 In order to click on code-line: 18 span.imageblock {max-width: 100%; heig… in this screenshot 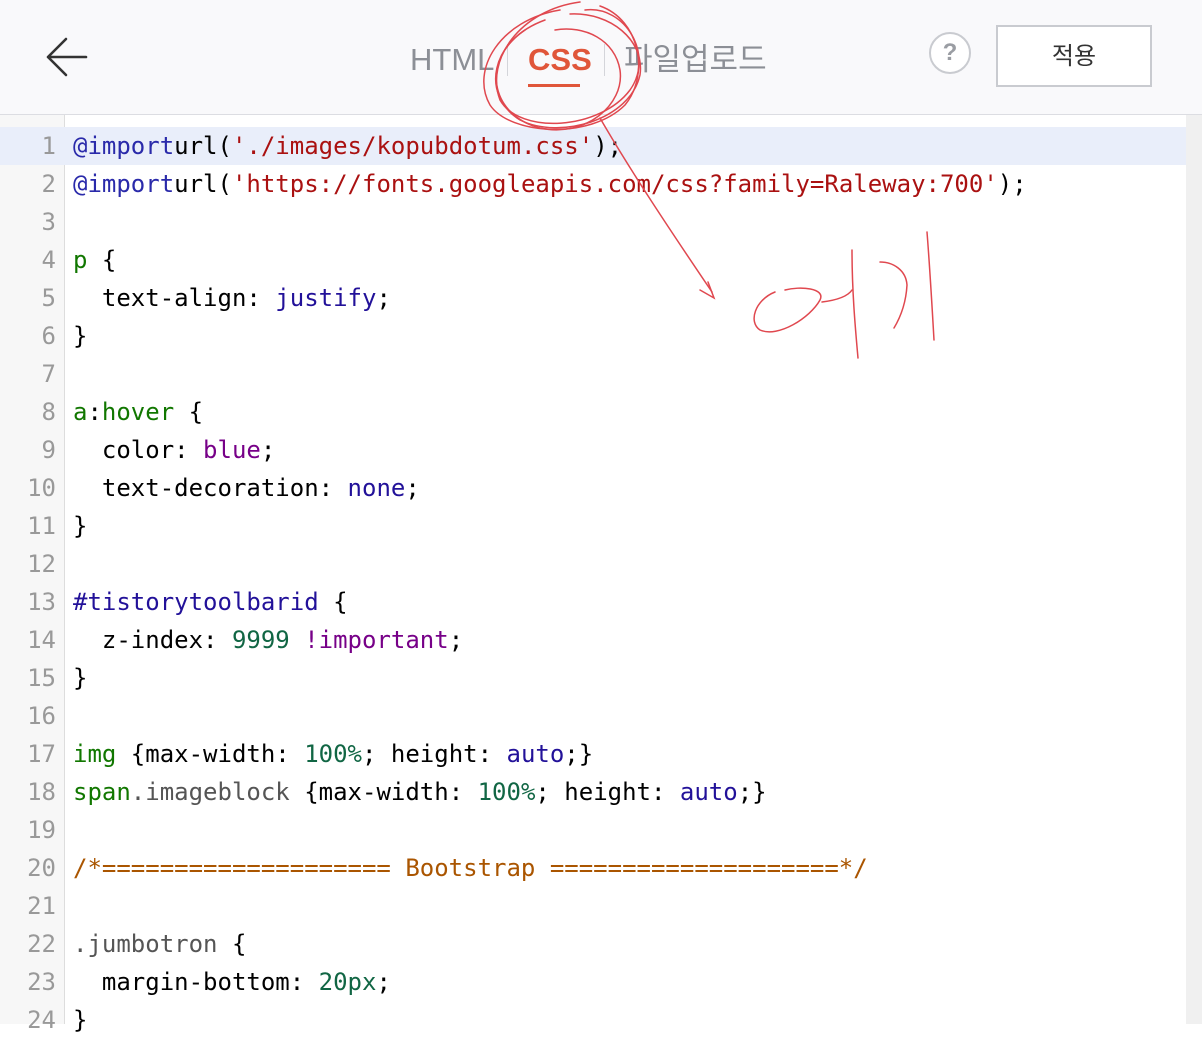, I will do `click(593, 792)`.